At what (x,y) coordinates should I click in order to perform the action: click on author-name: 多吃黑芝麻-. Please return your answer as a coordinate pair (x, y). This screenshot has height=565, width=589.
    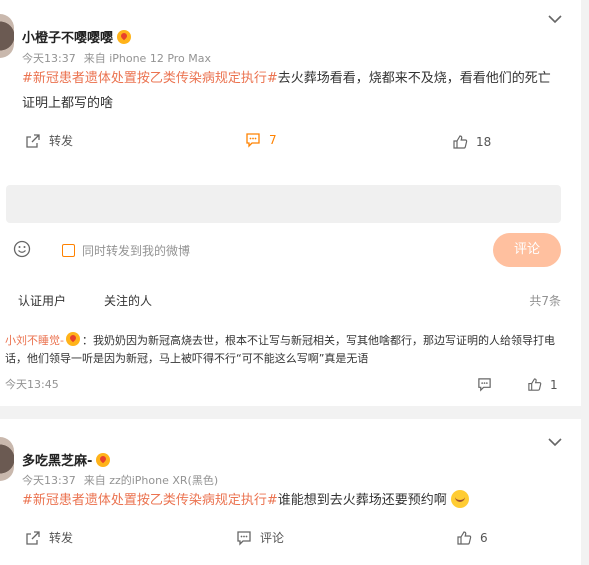
    Looking at the image, I should click on (66, 459).